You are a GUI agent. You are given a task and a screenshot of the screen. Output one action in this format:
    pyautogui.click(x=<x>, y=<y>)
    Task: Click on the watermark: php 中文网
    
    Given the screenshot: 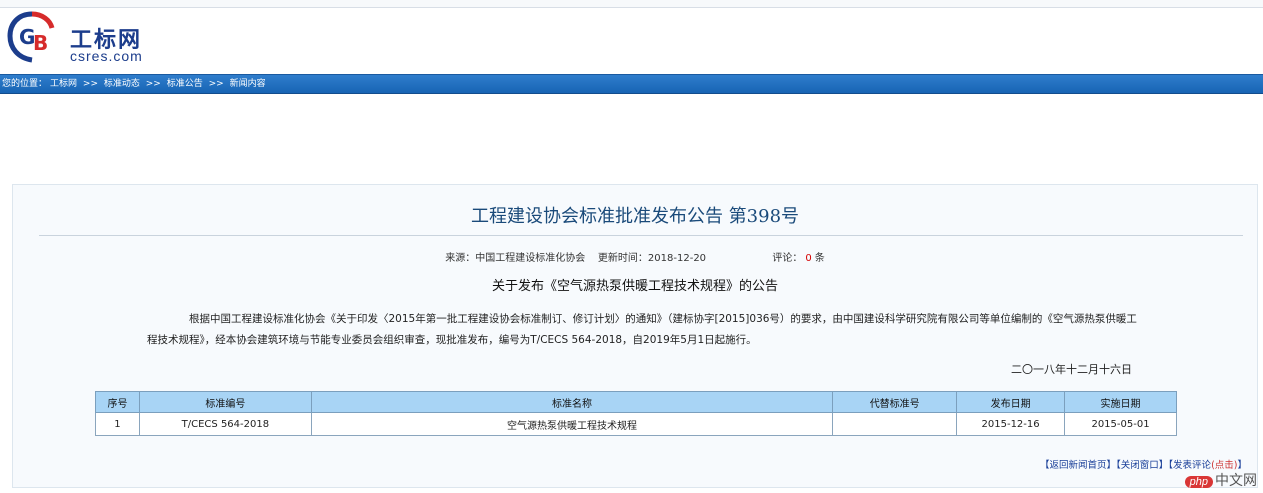 What is the action you would take?
    pyautogui.click(x=1220, y=480)
    